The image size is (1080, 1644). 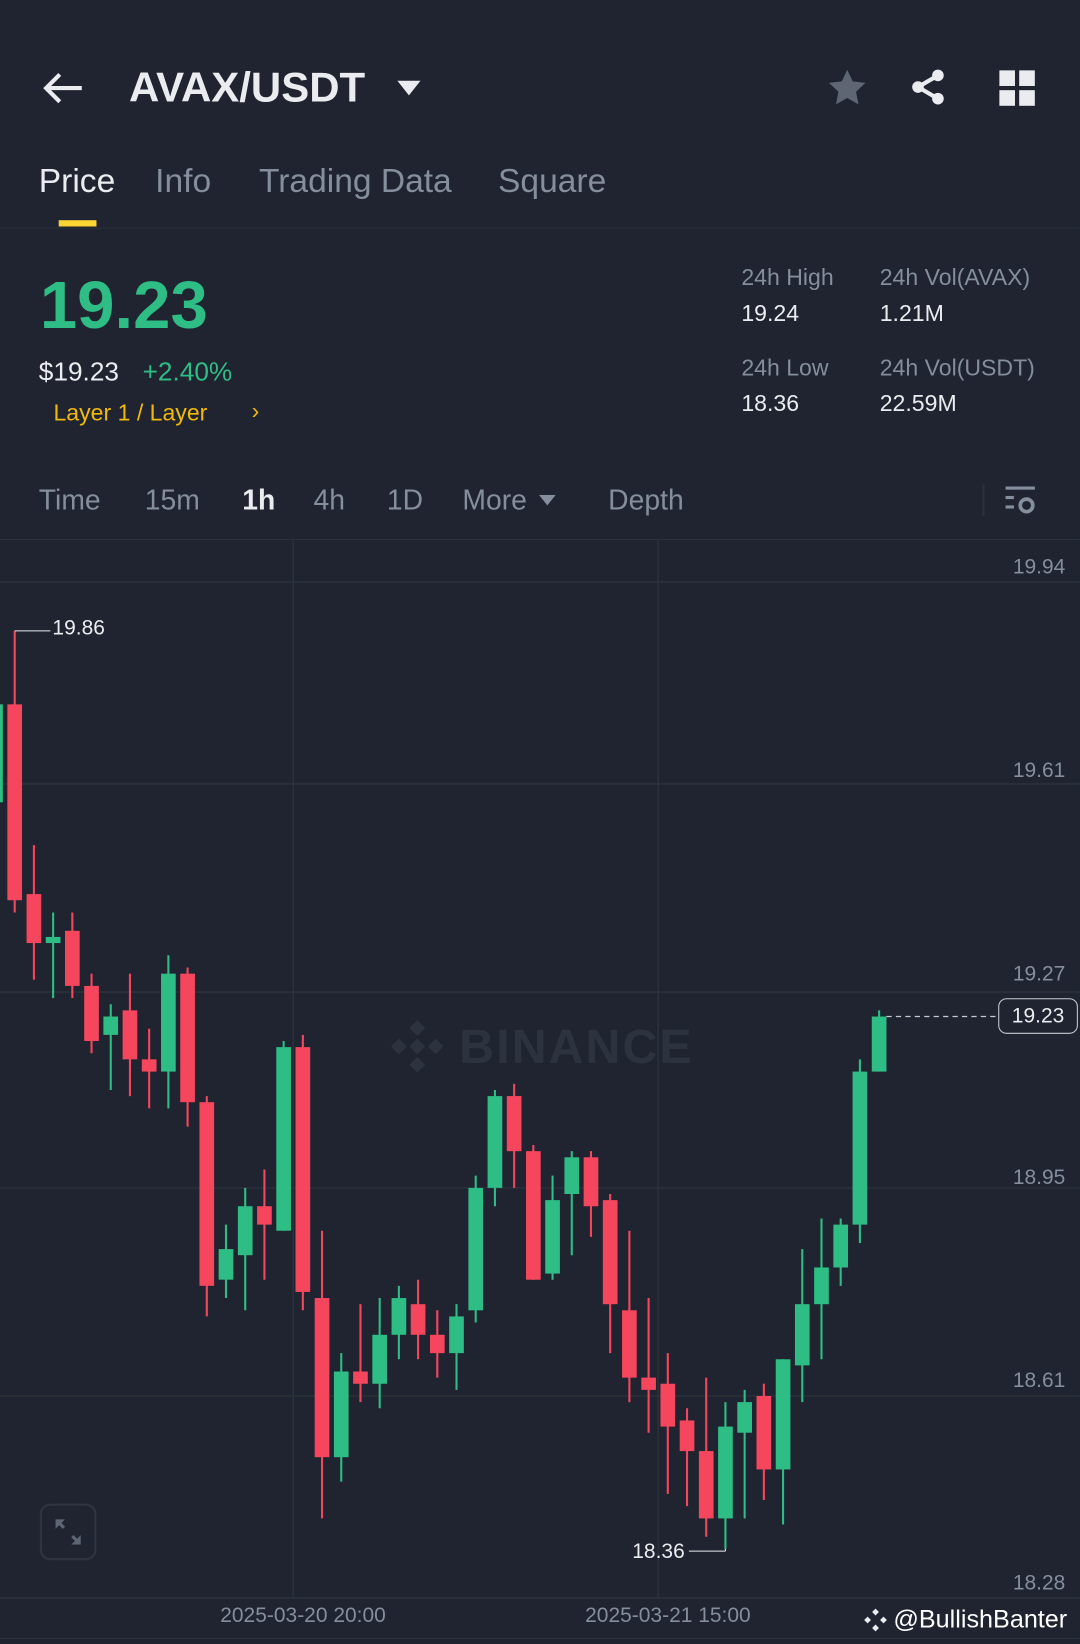 What do you see at coordinates (540, 1638) in the screenshot?
I see `bottom-divider` at bounding box center [540, 1638].